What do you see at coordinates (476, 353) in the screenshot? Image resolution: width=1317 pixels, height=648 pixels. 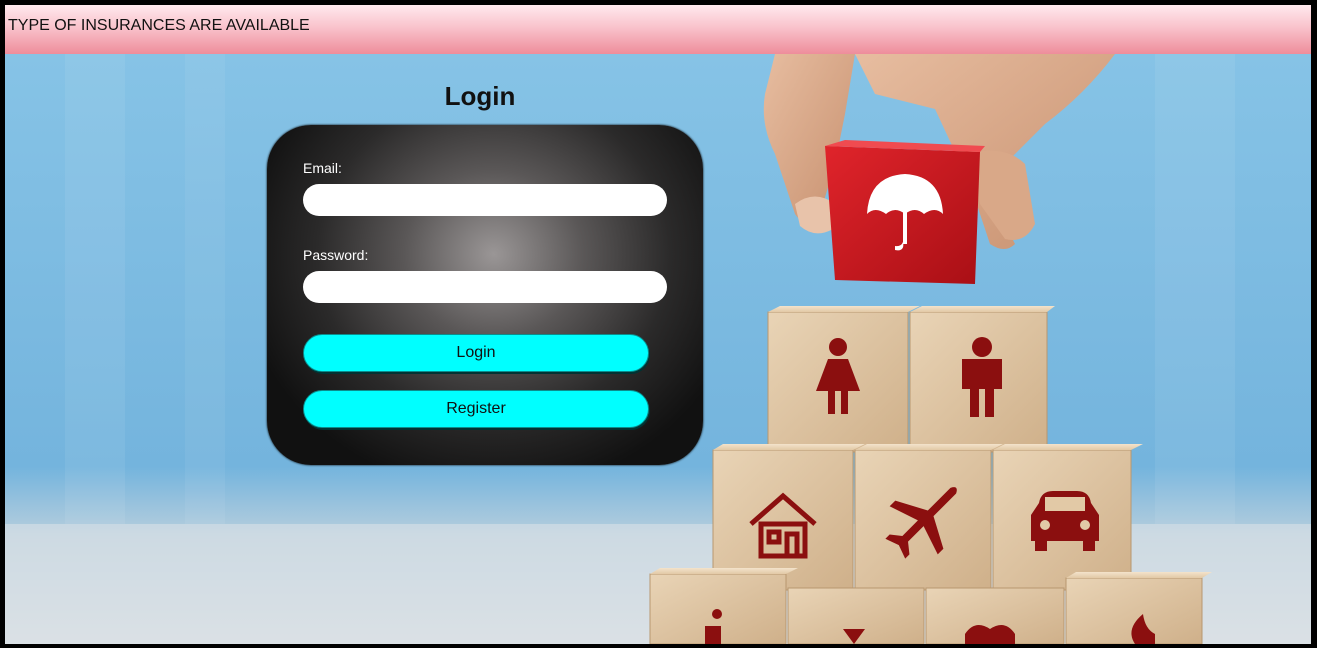 I see `login-button: Login` at bounding box center [476, 353].